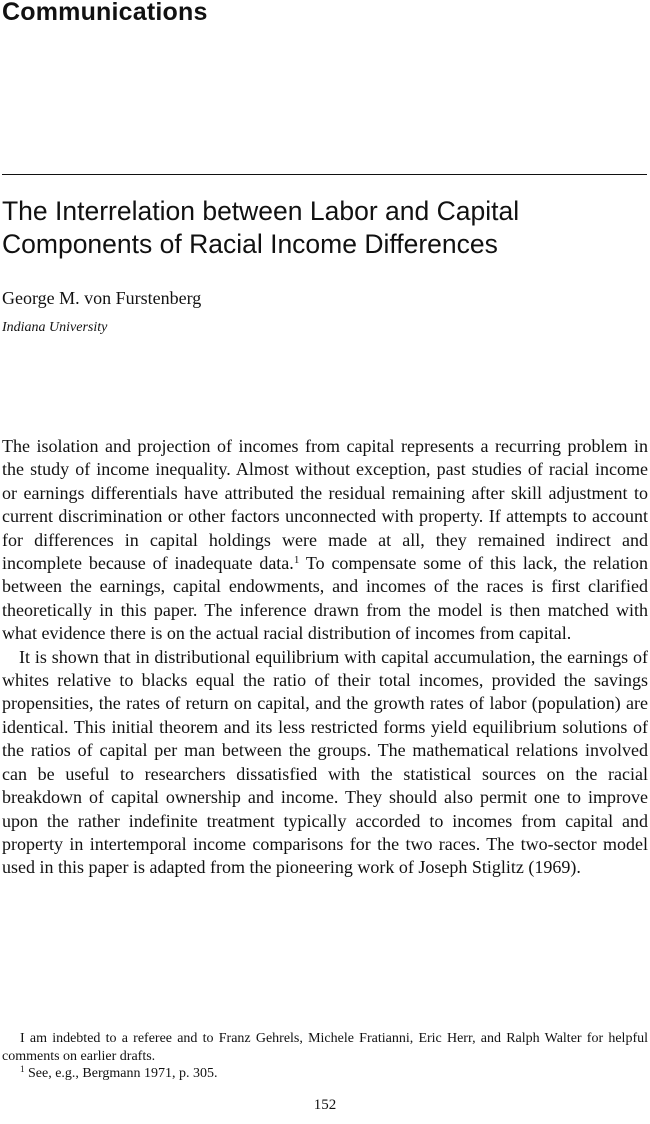 The height and width of the screenshot is (1124, 650). What do you see at coordinates (55, 327) in the screenshot?
I see `author-affiliation: Indiana University` at bounding box center [55, 327].